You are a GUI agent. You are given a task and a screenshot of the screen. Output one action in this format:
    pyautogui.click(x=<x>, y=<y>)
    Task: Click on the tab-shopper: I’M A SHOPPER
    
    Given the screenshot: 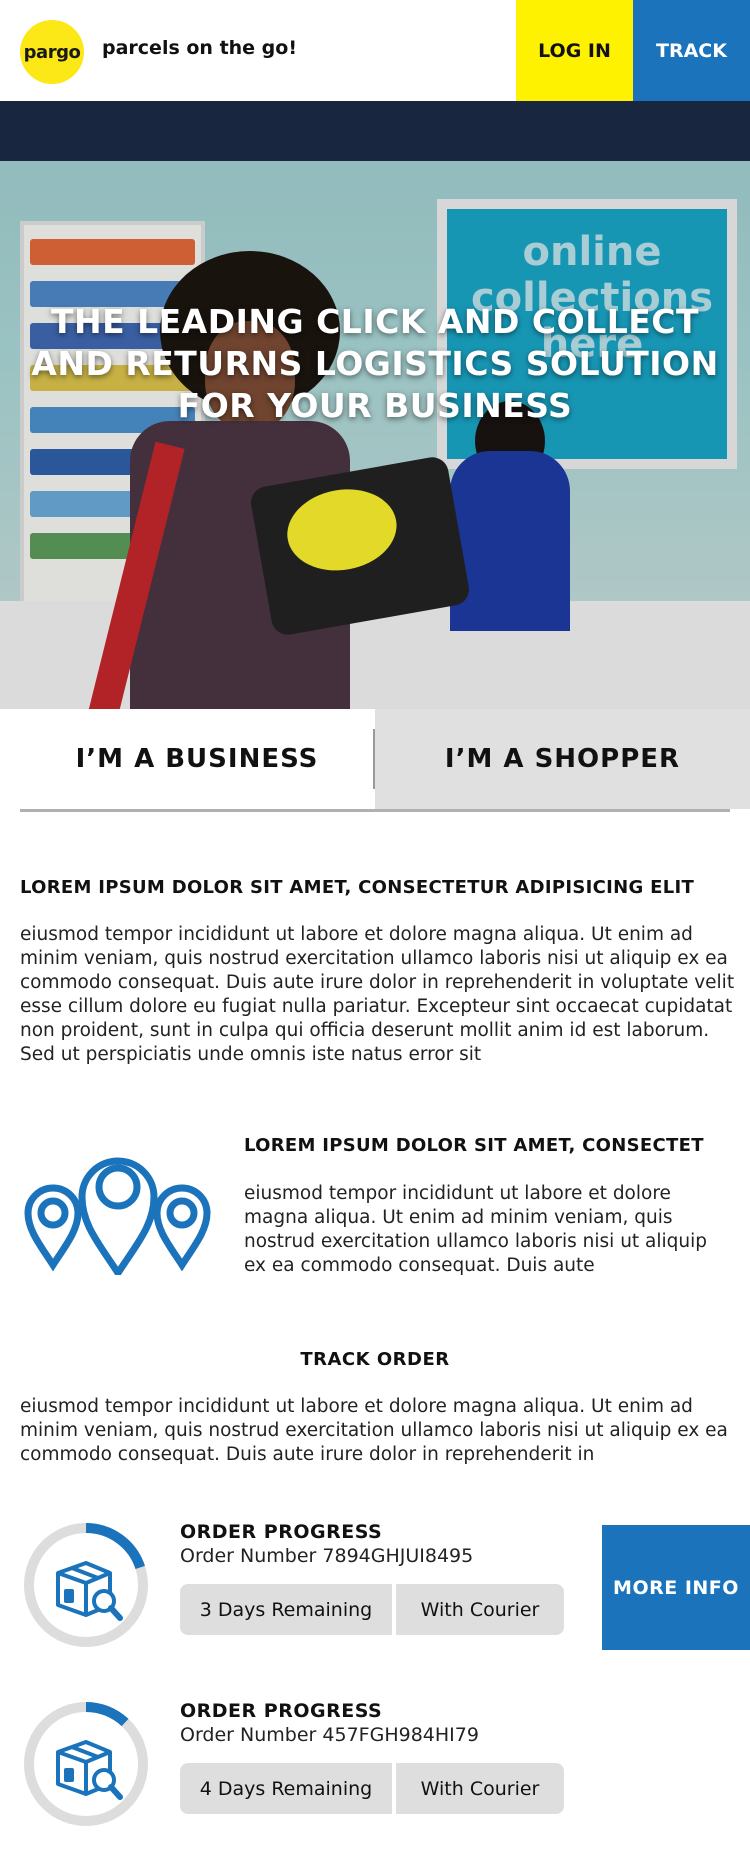 What is the action you would take?
    pyautogui.click(x=562, y=759)
    